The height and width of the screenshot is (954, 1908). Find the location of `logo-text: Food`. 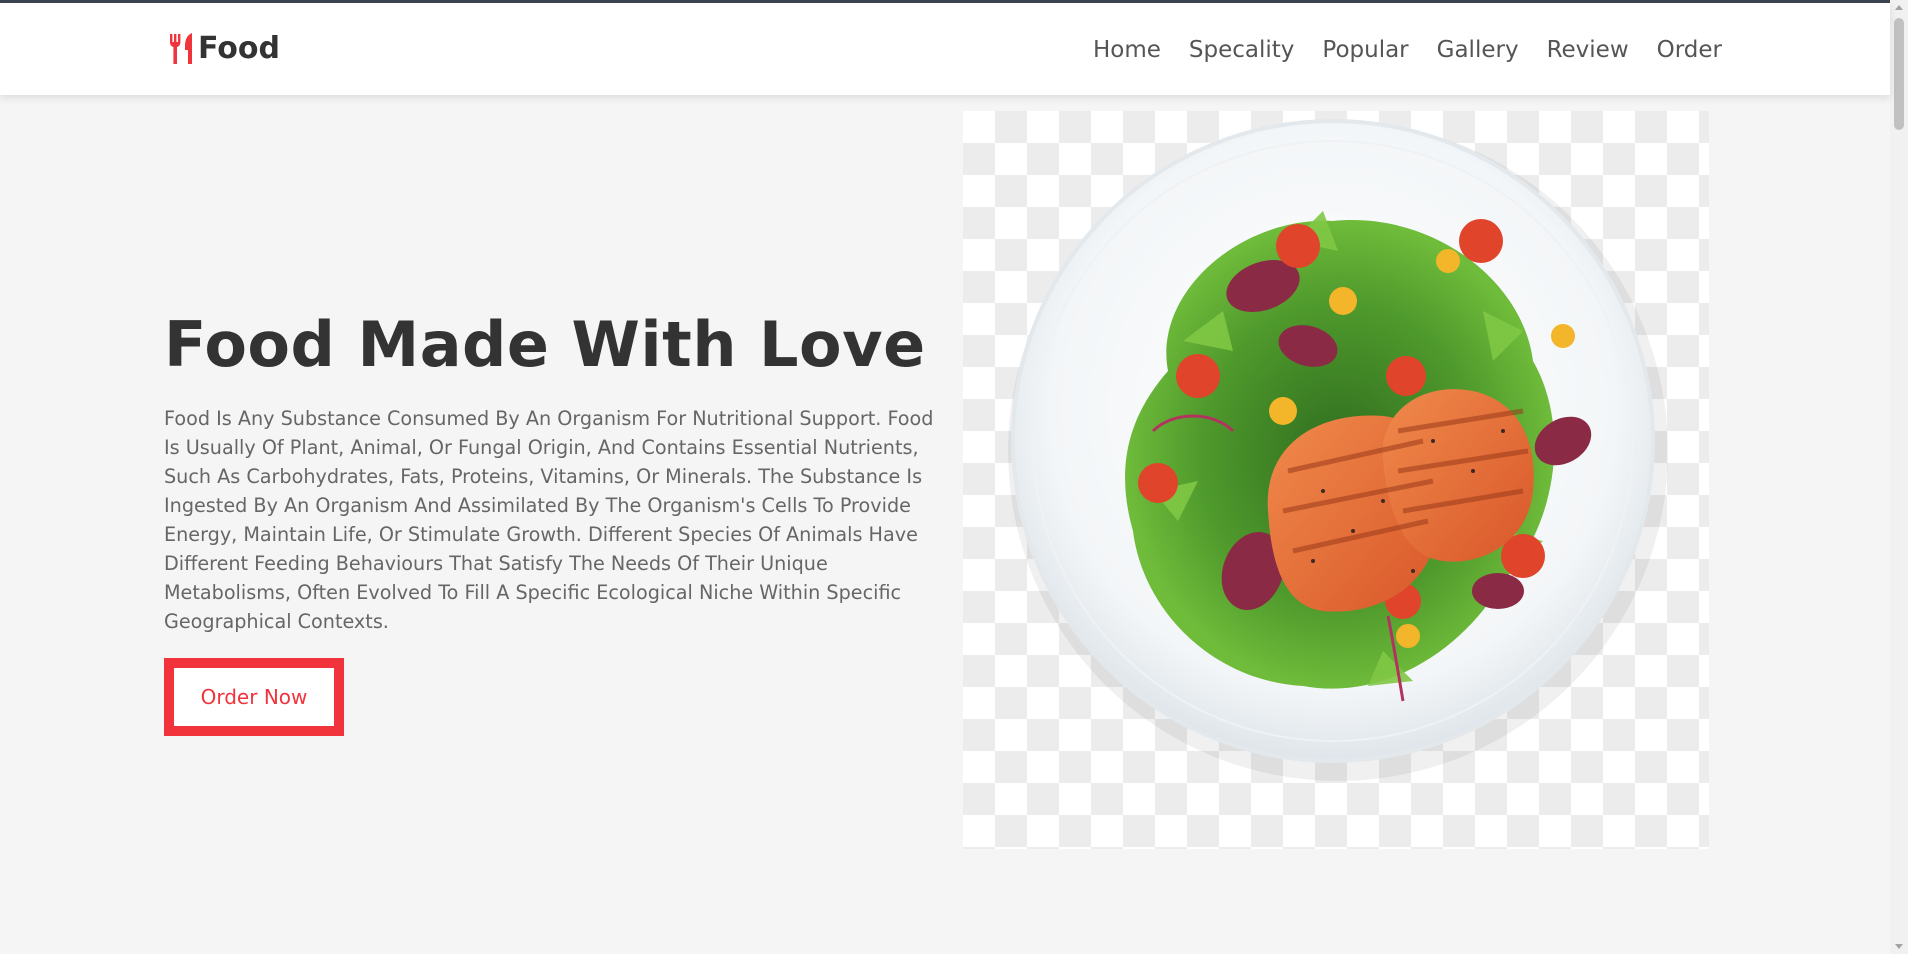

logo-text: Food is located at coordinates (239, 48).